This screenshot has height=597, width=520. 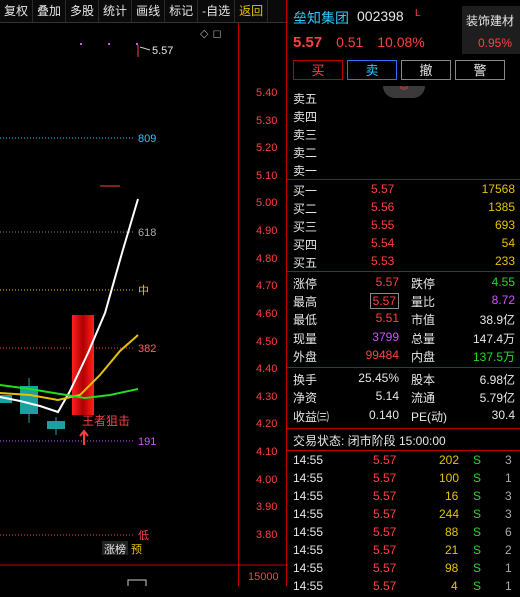 I want to click on bid-label: 买二, so click(x=305, y=209).